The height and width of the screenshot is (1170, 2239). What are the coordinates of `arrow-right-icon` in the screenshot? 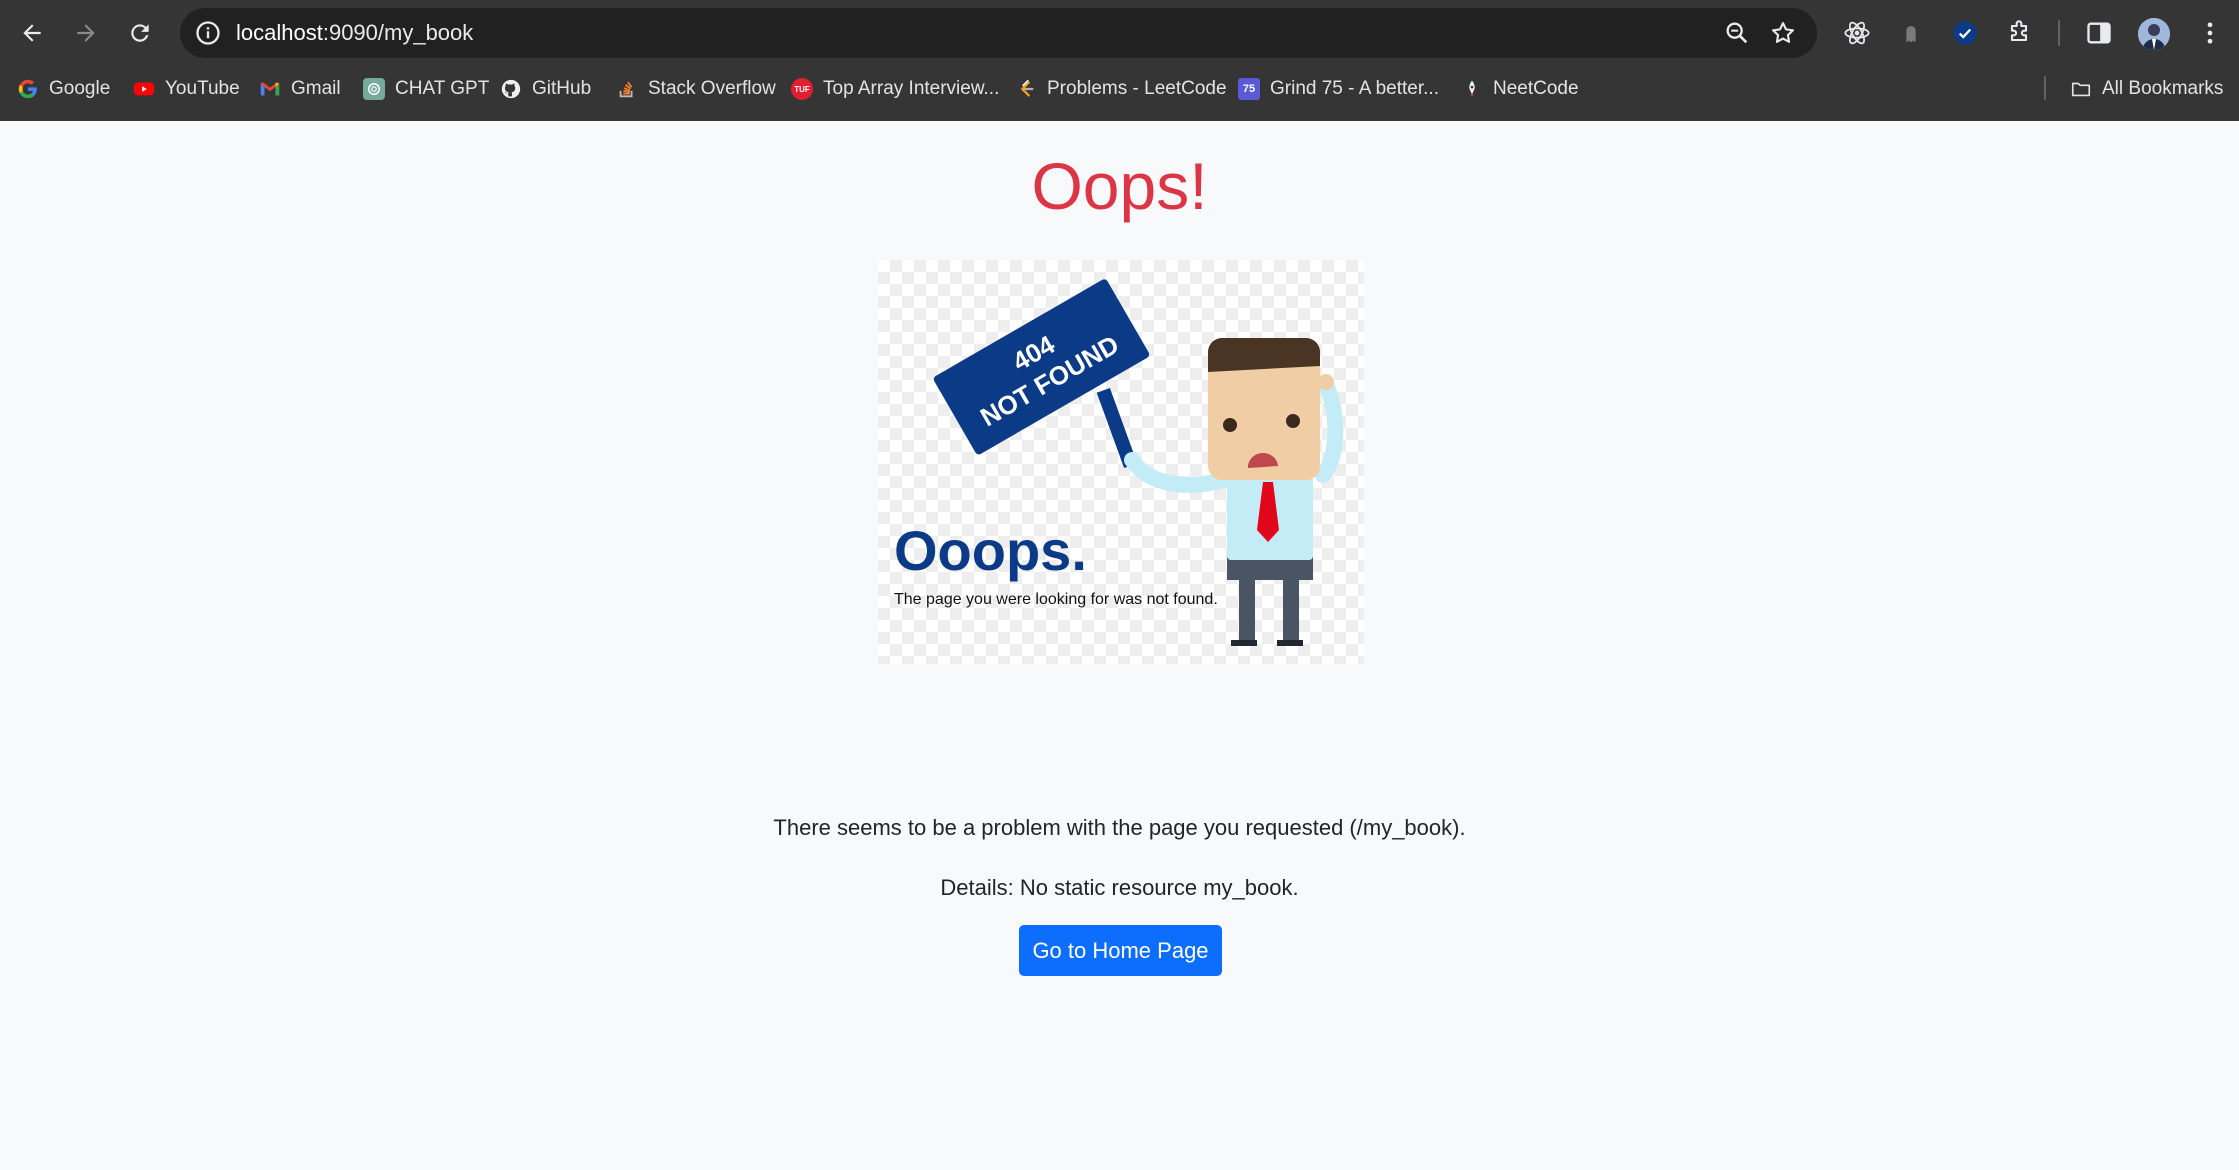 It's located at (86, 33).